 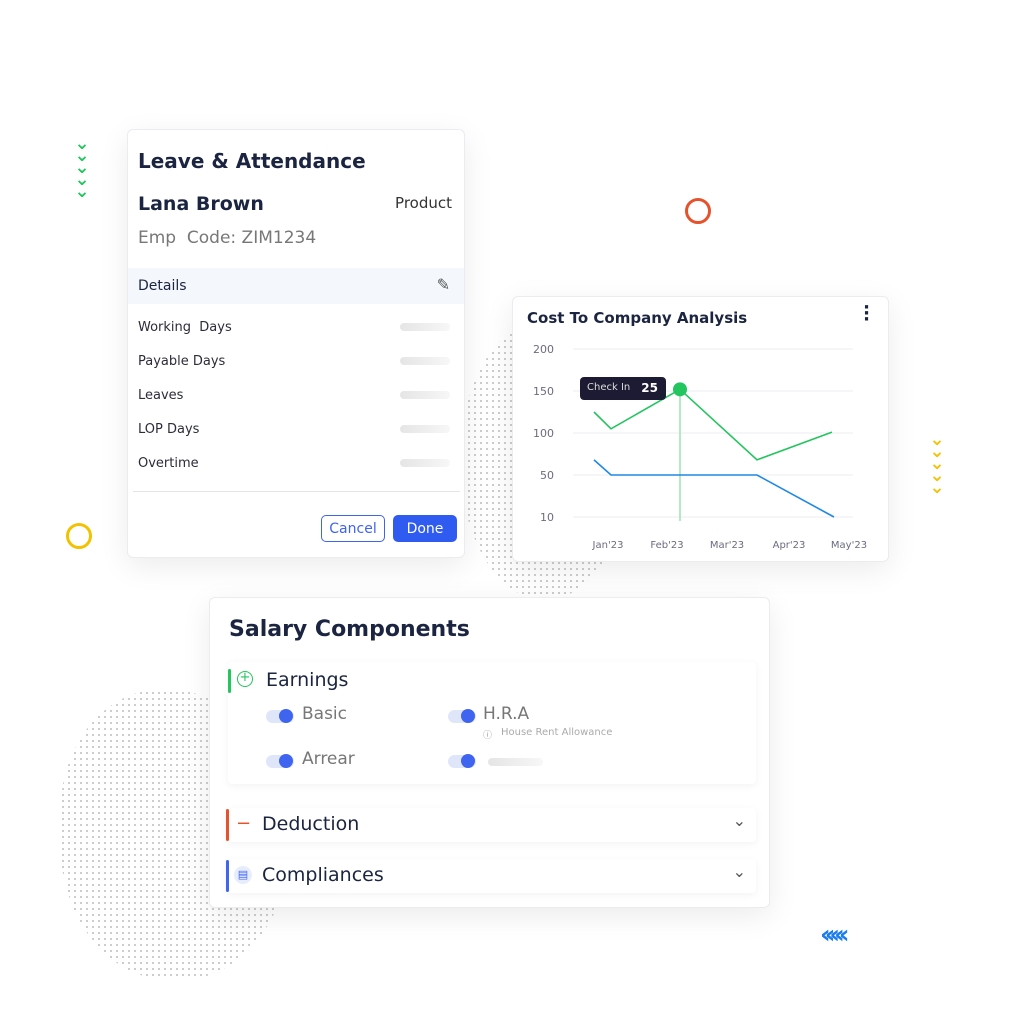 I want to click on card-title: Leave & Attendance, so click(x=252, y=161).